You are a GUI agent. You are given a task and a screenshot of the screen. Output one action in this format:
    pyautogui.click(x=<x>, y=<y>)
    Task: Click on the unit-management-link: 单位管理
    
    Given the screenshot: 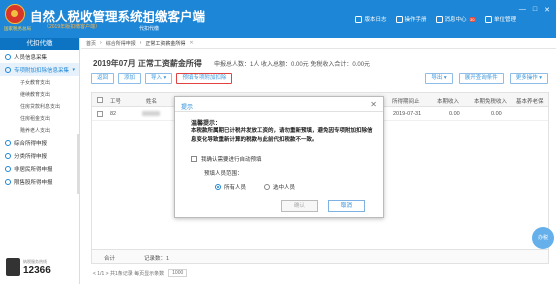 What is the action you would take?
    pyautogui.click(x=500, y=19)
    